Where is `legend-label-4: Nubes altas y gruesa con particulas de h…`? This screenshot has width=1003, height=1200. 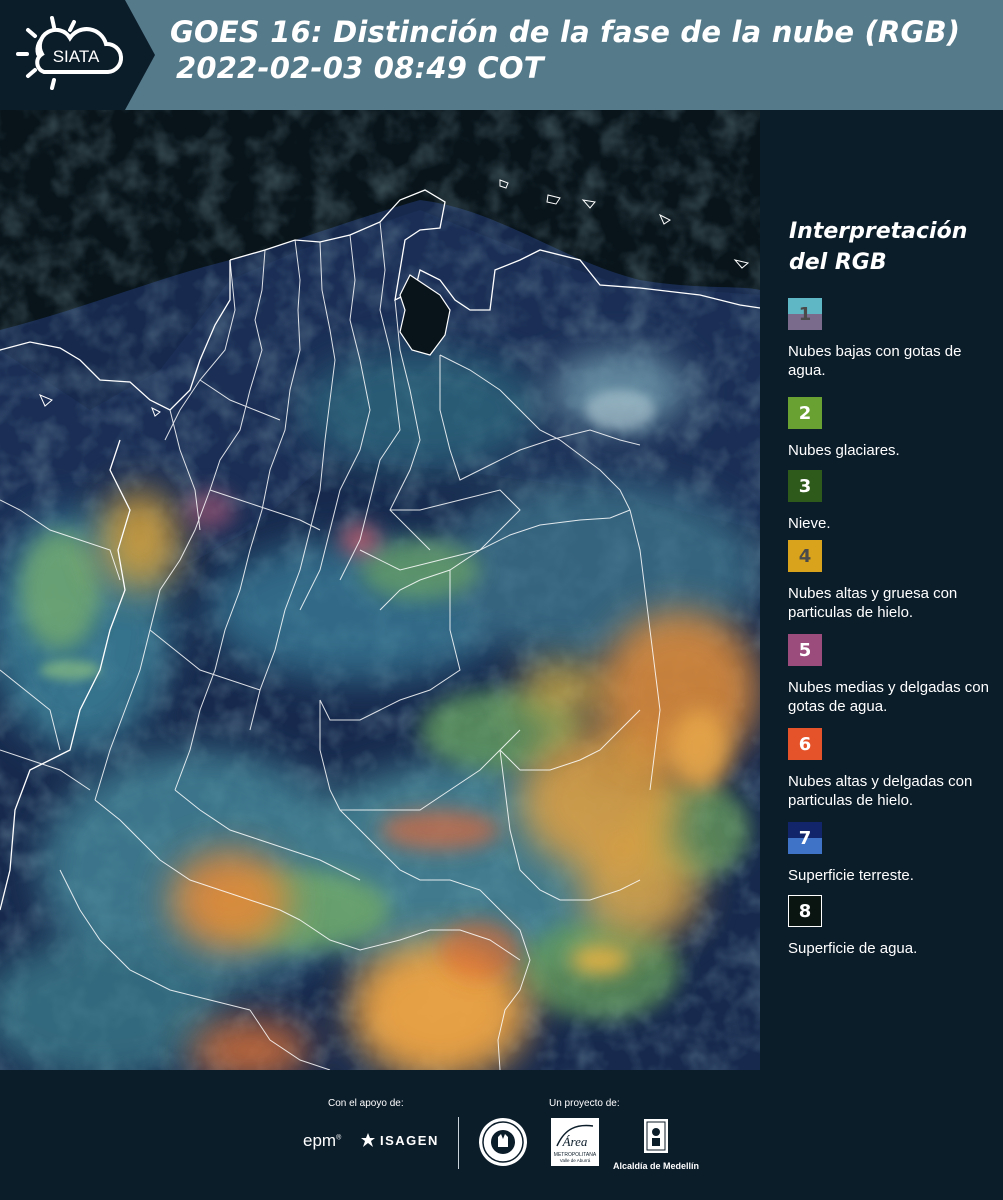
legend-label-4: Nubes altas y gruesa con particulas de h… is located at coordinates (873, 603).